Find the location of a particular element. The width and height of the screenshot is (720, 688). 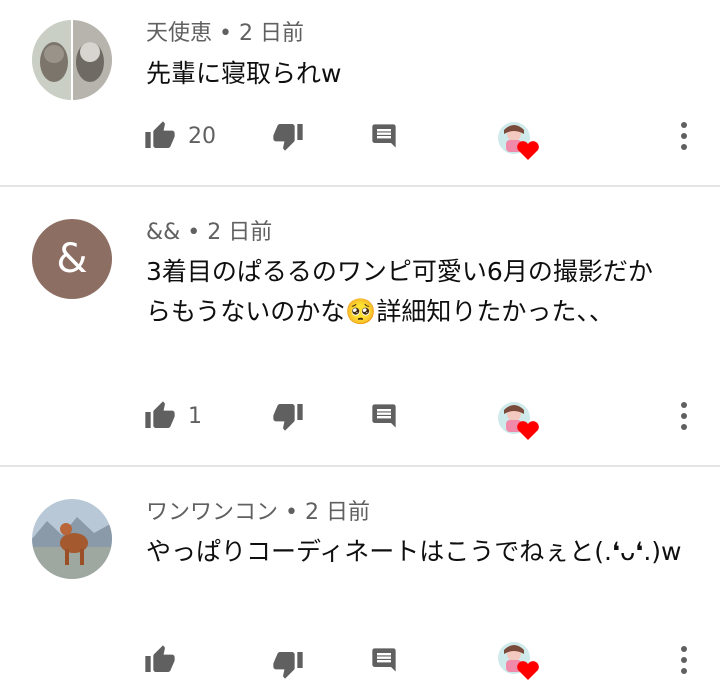

like-count: 20 is located at coordinates (202, 136).